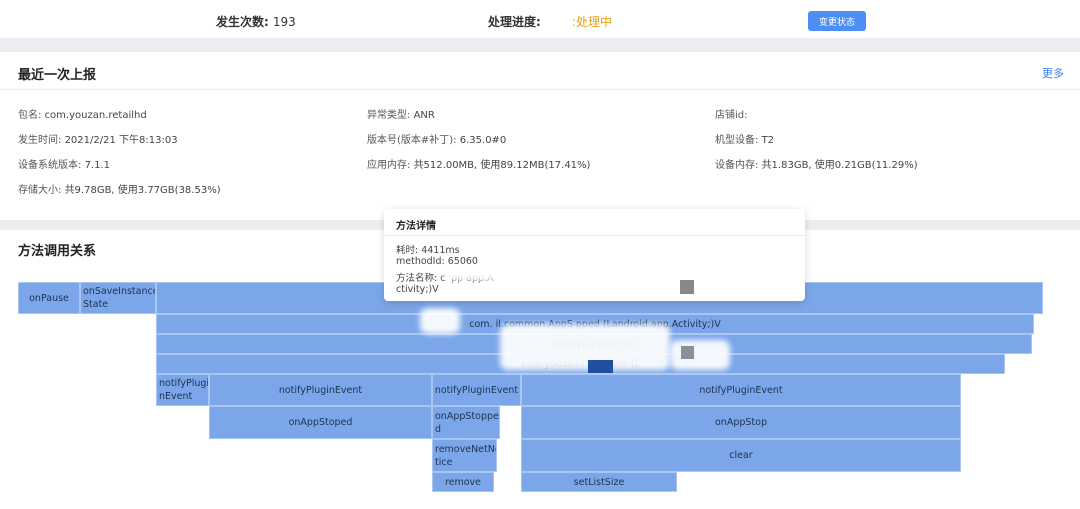 The width and height of the screenshot is (1080, 509). I want to click on package-field: 包名: com.youzan.retailhd, so click(82, 115).